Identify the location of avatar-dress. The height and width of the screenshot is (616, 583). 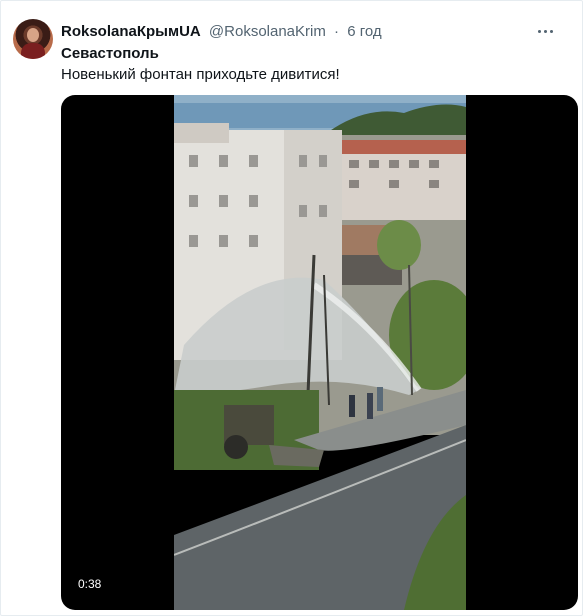
(33, 51).